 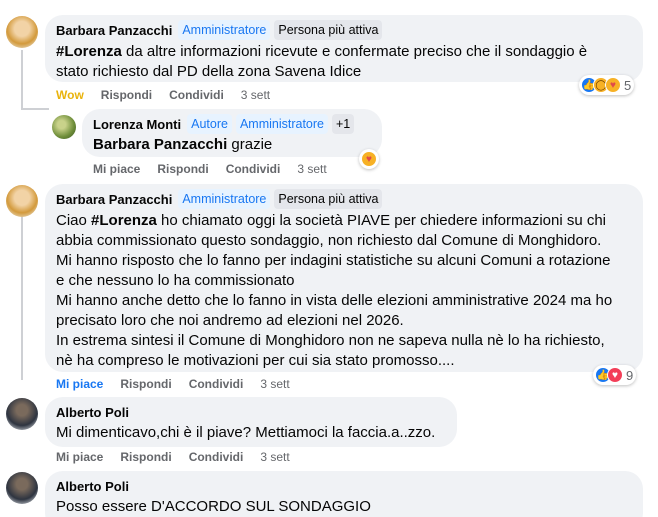 I want to click on more-badges: +1, so click(x=343, y=124).